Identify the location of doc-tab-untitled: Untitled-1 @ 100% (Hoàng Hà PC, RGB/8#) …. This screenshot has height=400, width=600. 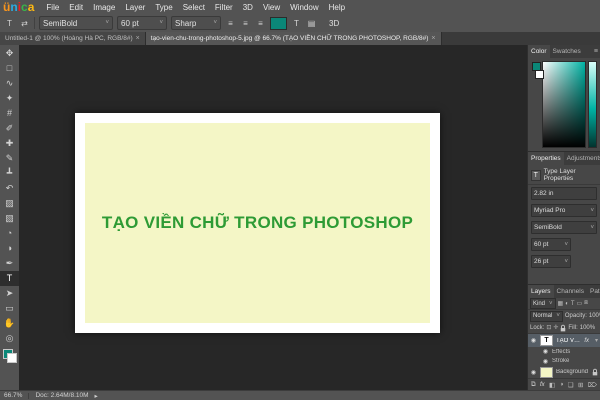
(73, 38).